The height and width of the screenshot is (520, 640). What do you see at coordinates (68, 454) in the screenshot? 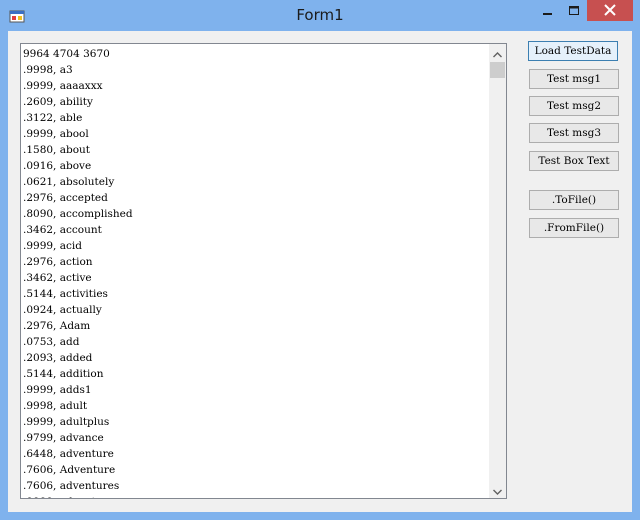
I see `textbox-line: .6448, adventure` at bounding box center [68, 454].